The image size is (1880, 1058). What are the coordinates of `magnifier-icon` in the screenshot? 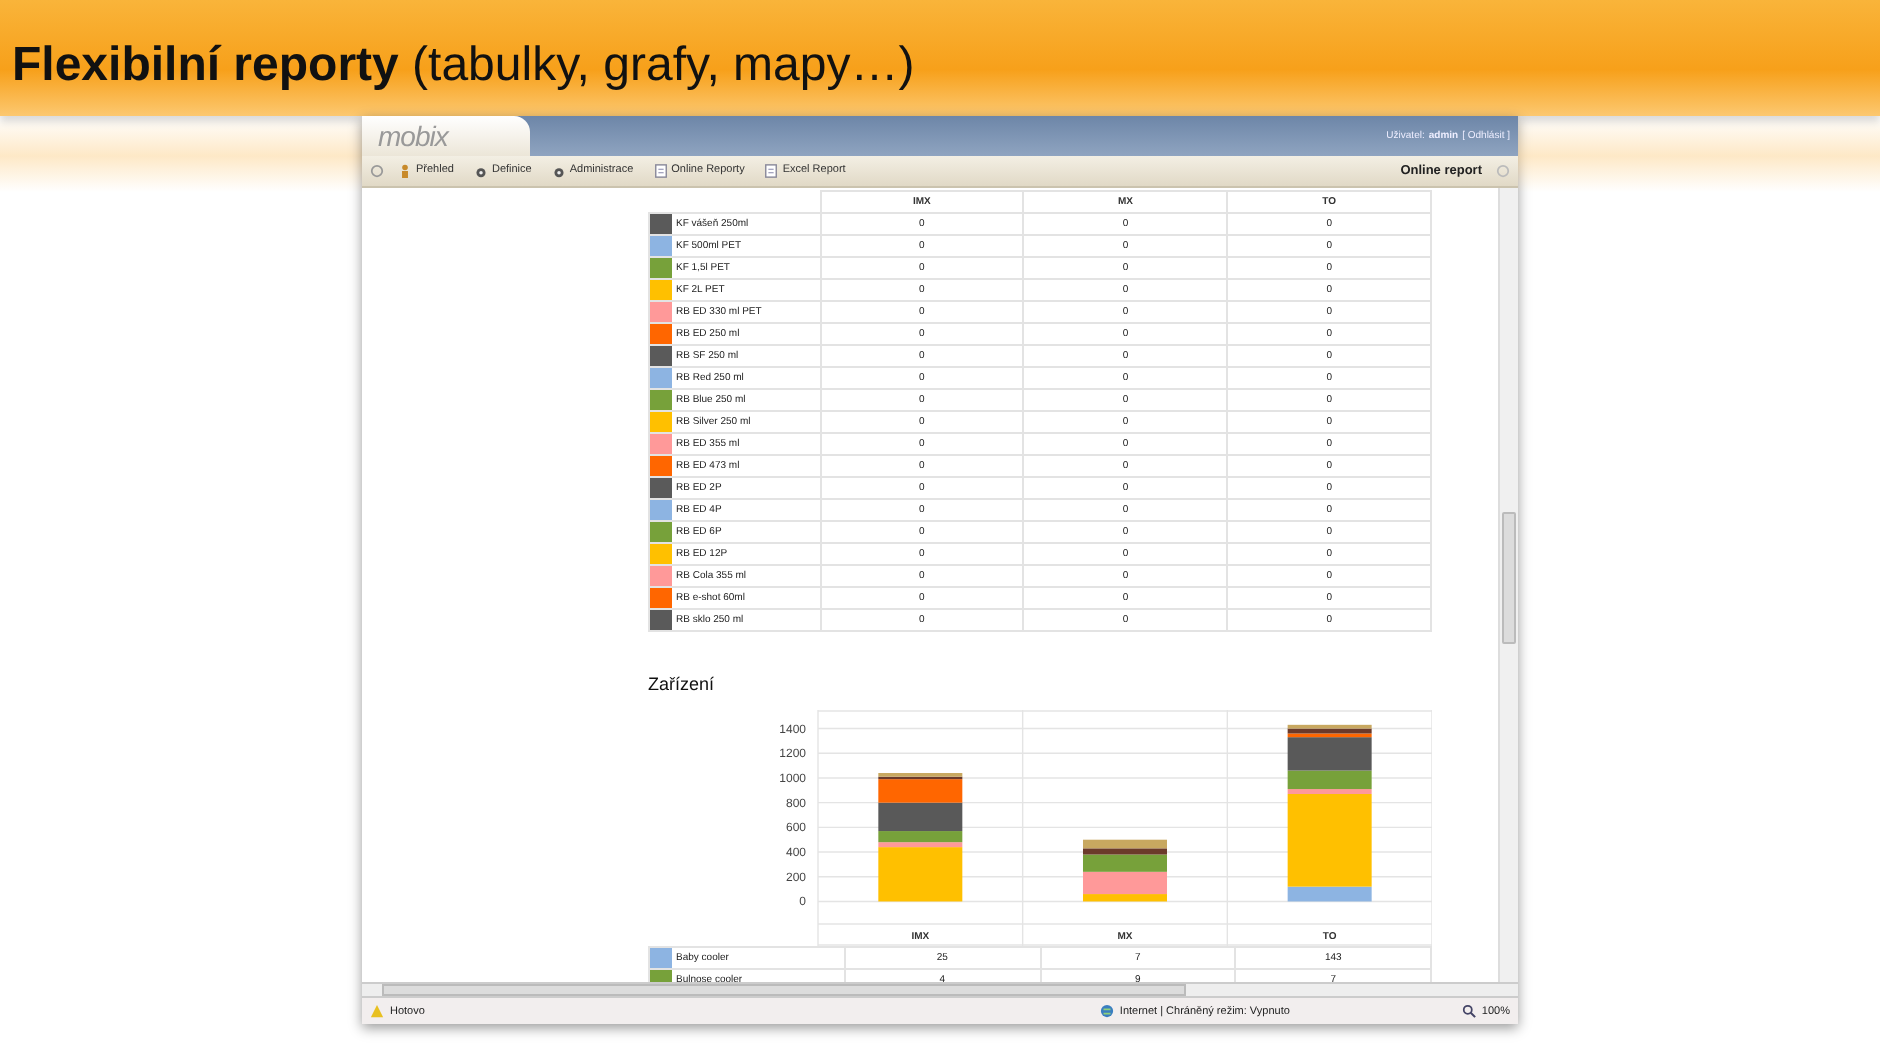 It's located at (1468, 1011).